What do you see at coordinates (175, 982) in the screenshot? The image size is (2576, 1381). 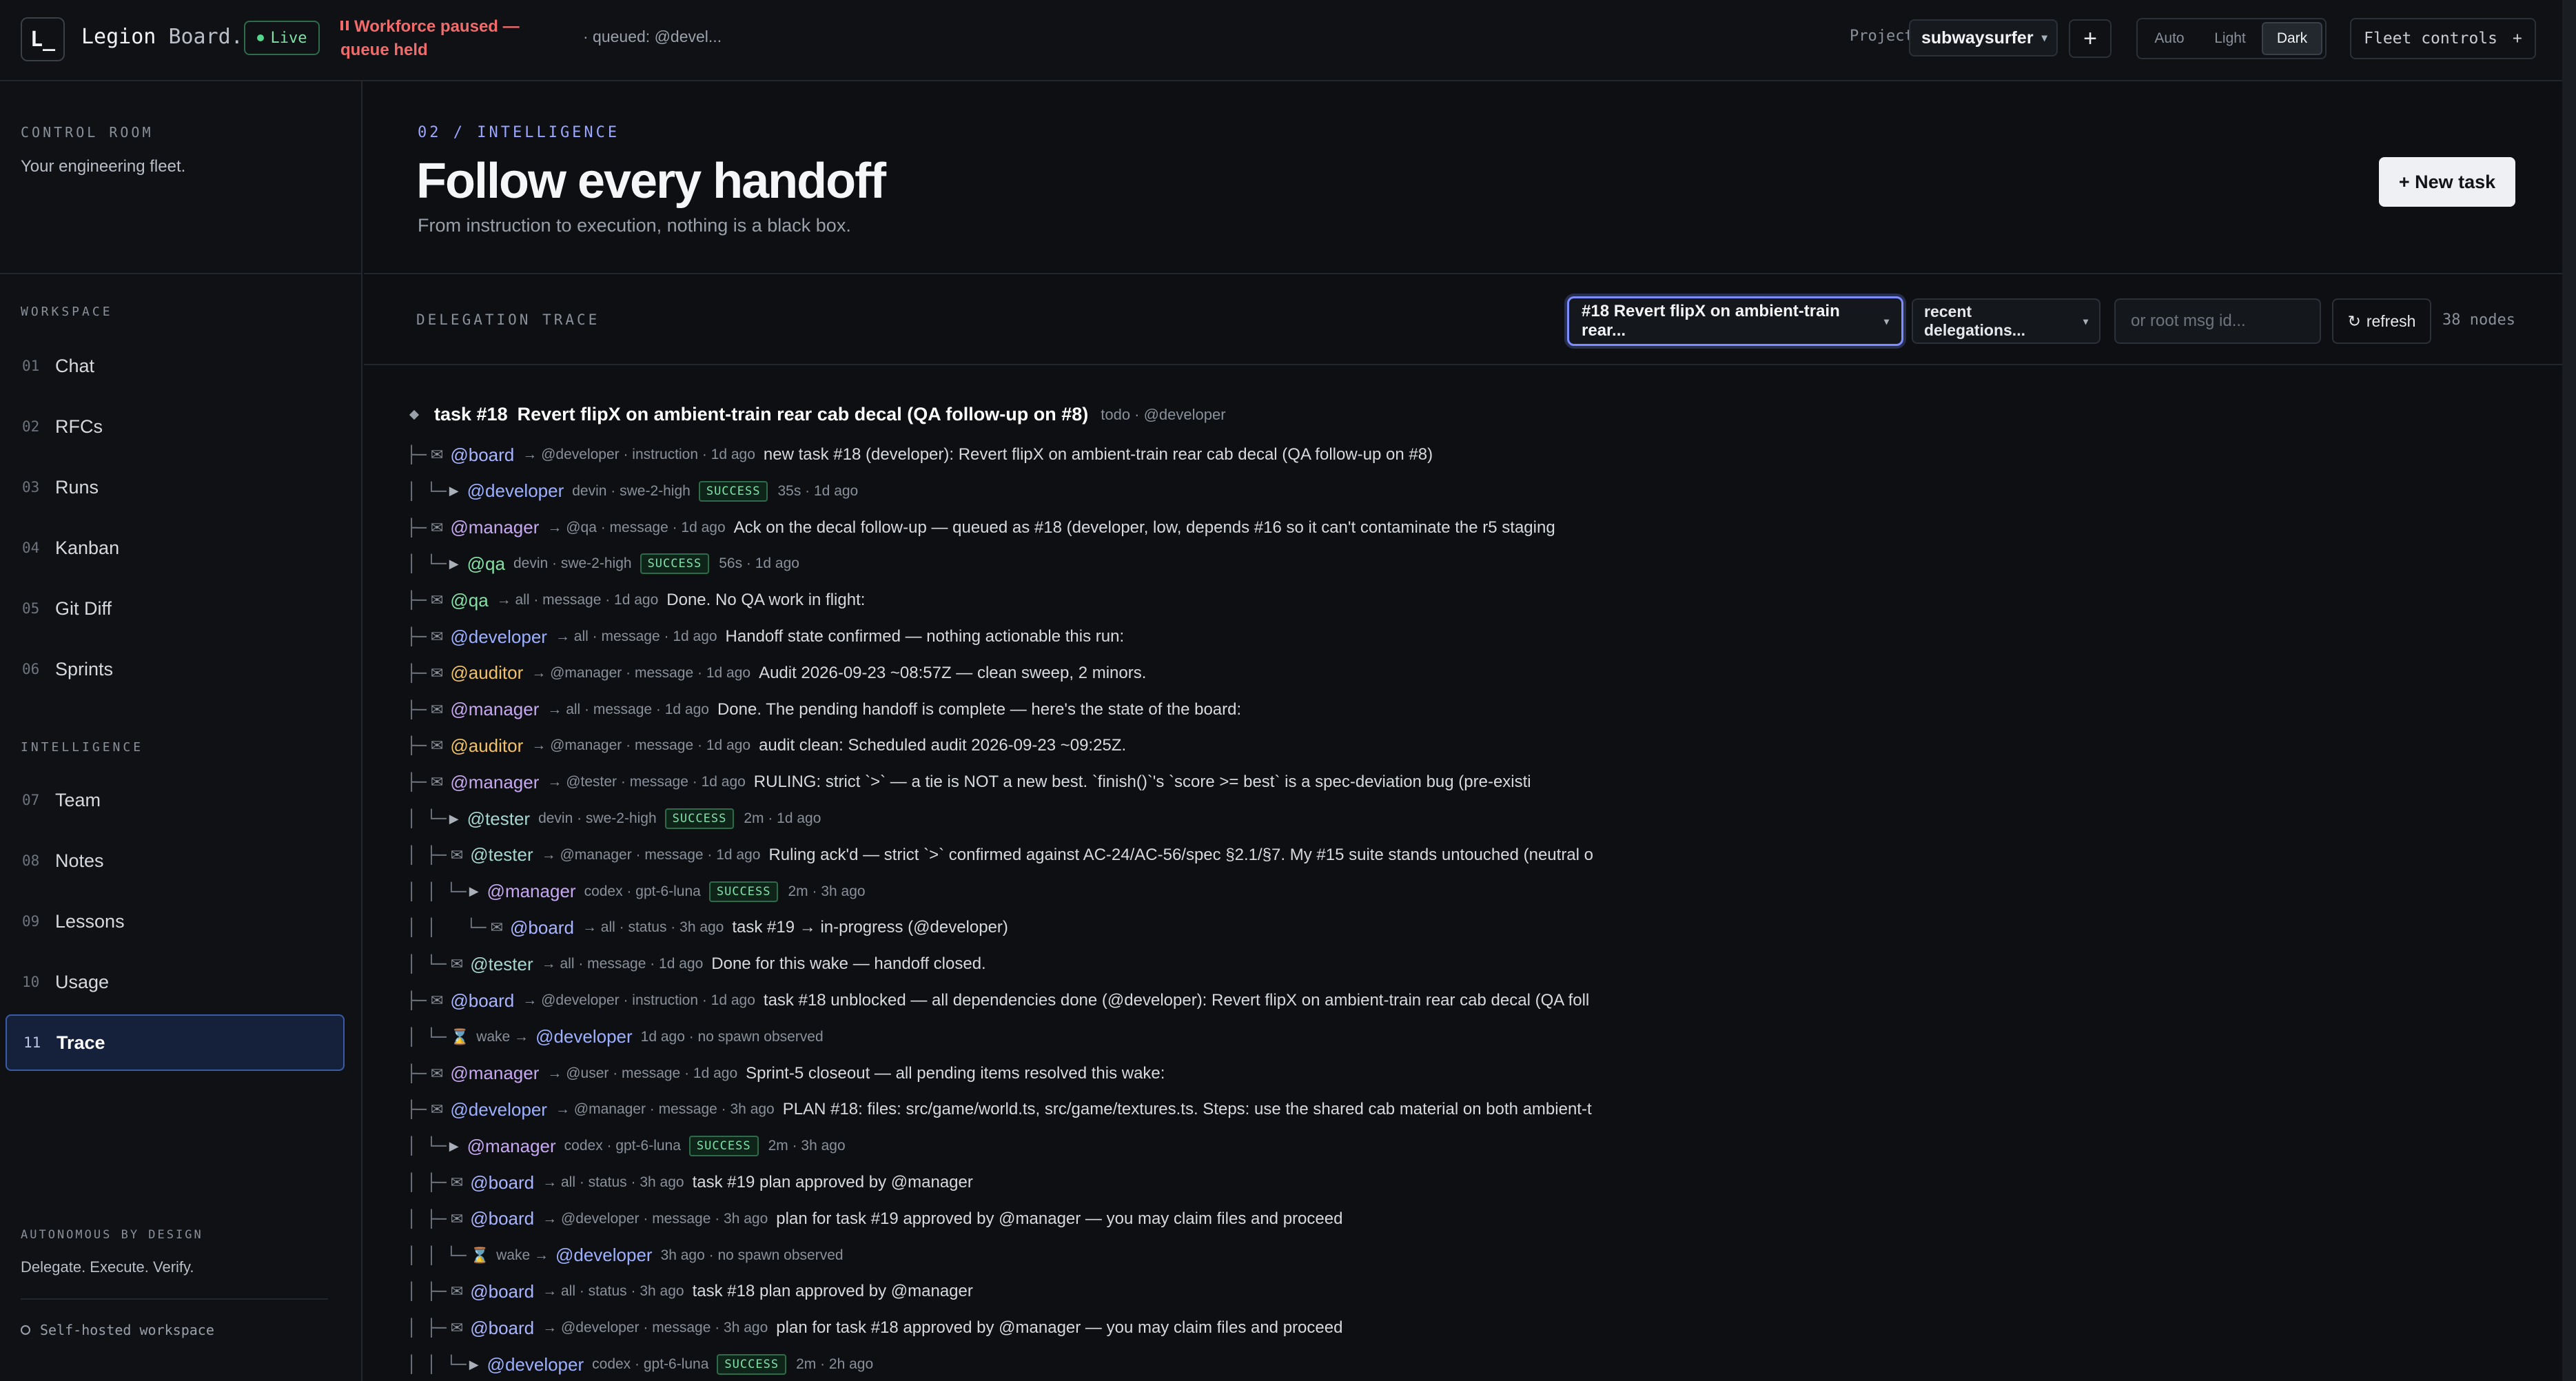 I see `sidebar-item-usage: 10 Usage` at bounding box center [175, 982].